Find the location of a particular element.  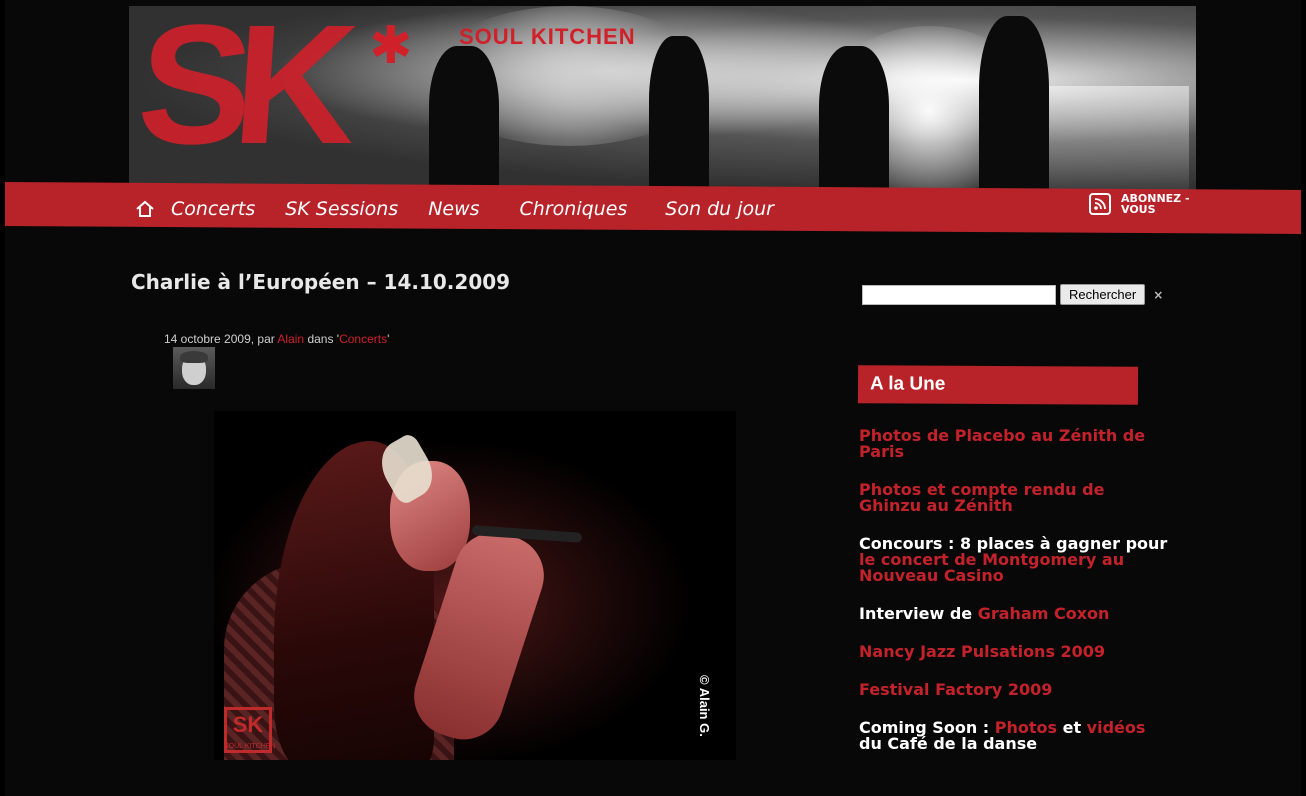

list-item: Photos de Placebo au Zénith de Paris is located at coordinates (1014, 444).